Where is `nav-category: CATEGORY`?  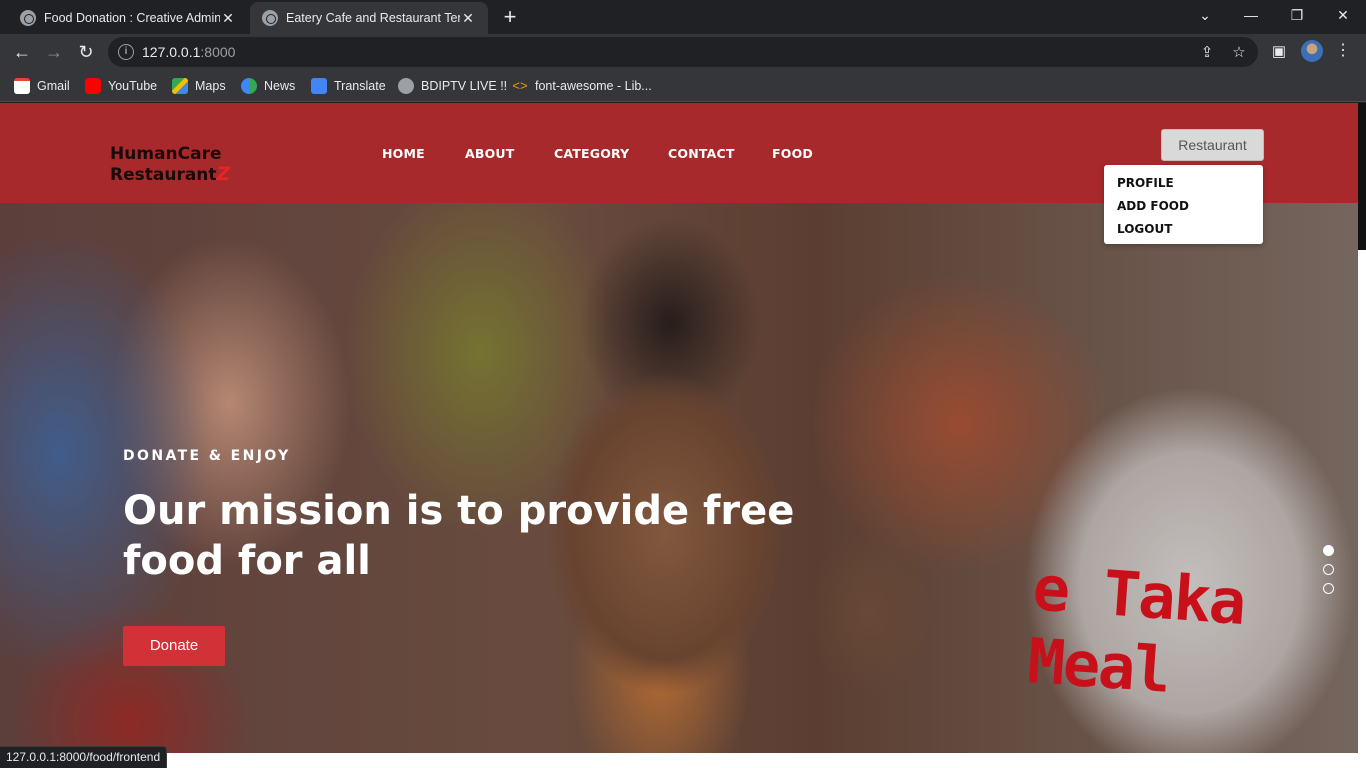
nav-category: CATEGORY is located at coordinates (591, 153).